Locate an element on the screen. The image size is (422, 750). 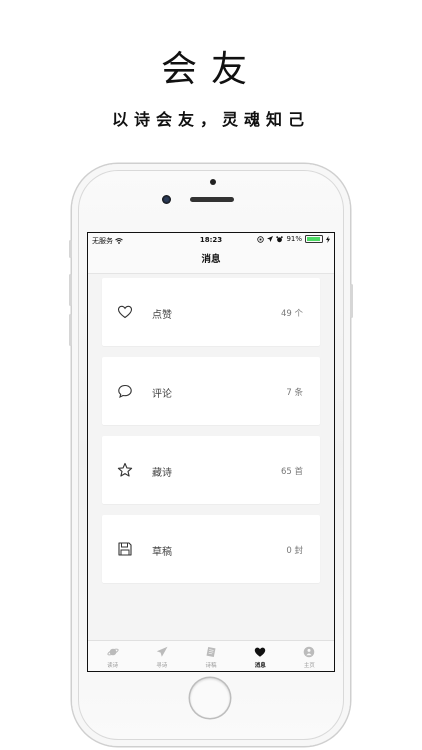
message-card-likes: 点赞 49 个 is located at coordinates (211, 312).